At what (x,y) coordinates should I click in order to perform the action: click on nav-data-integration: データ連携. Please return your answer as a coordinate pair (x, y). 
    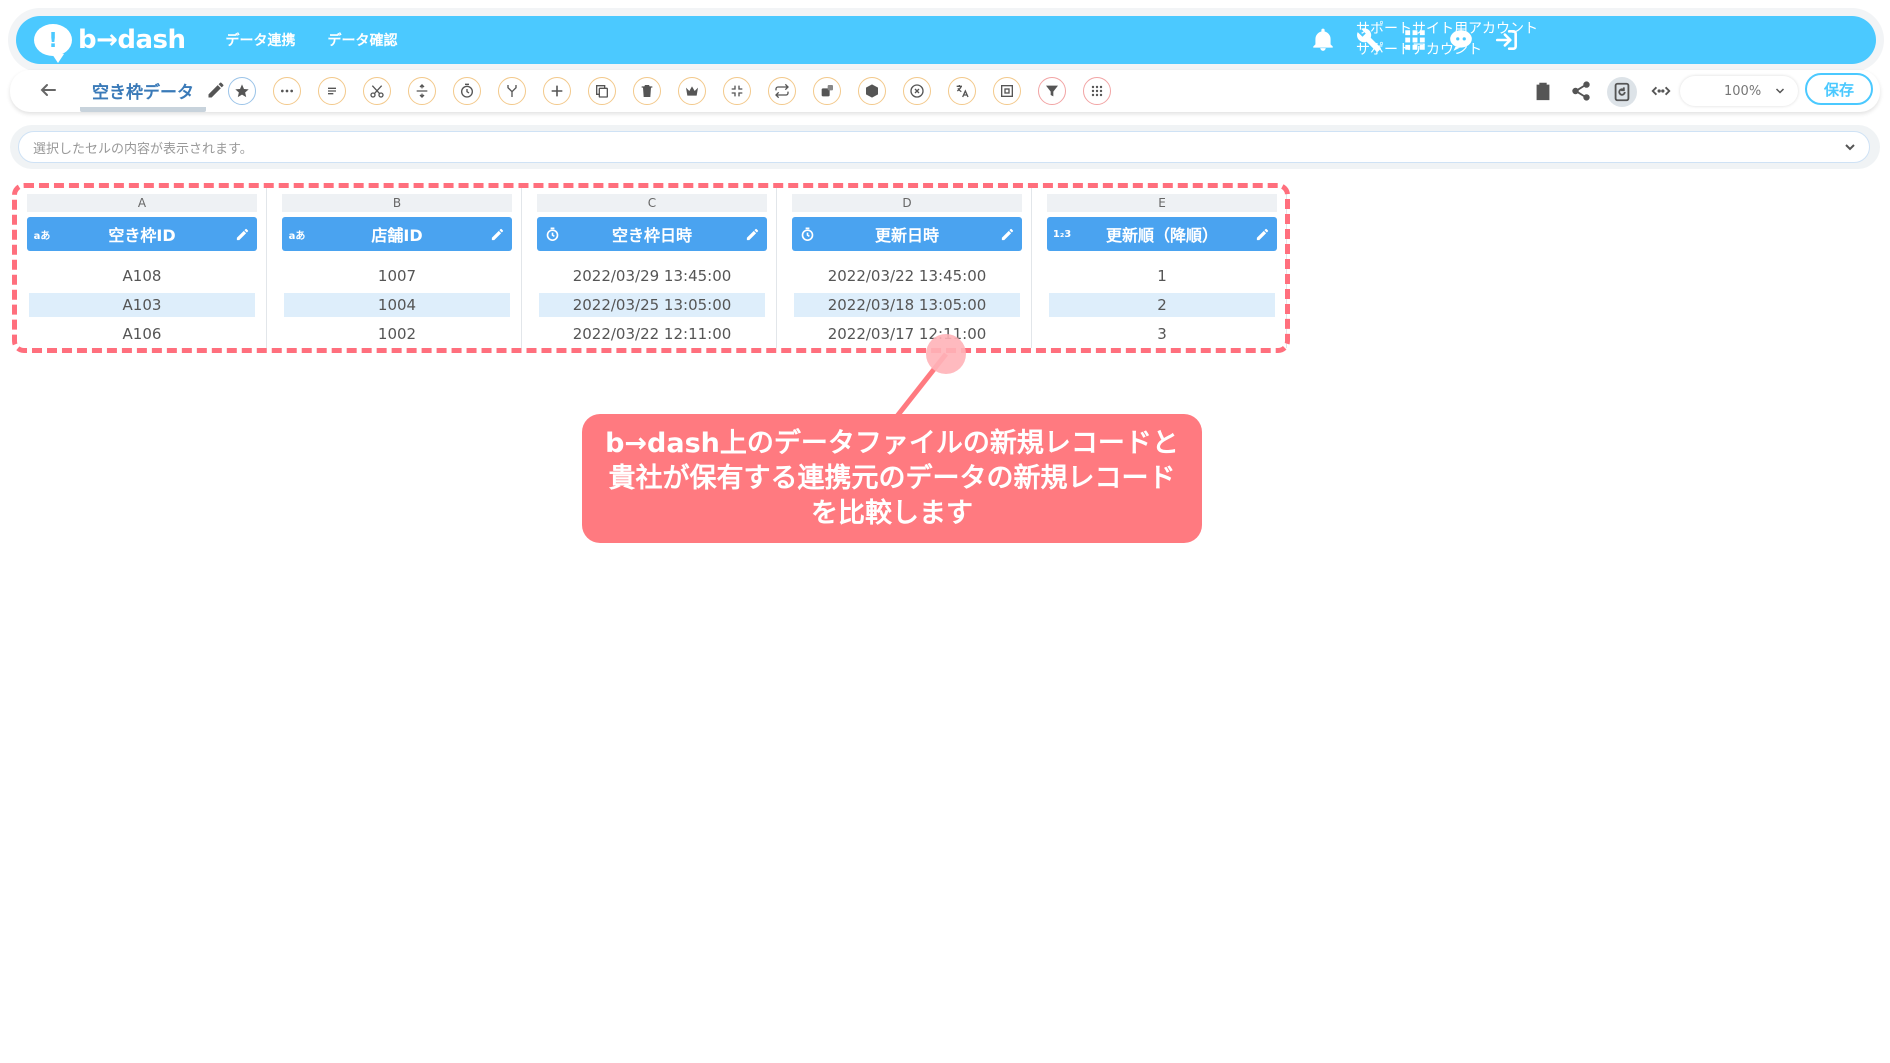
    Looking at the image, I should click on (261, 40).